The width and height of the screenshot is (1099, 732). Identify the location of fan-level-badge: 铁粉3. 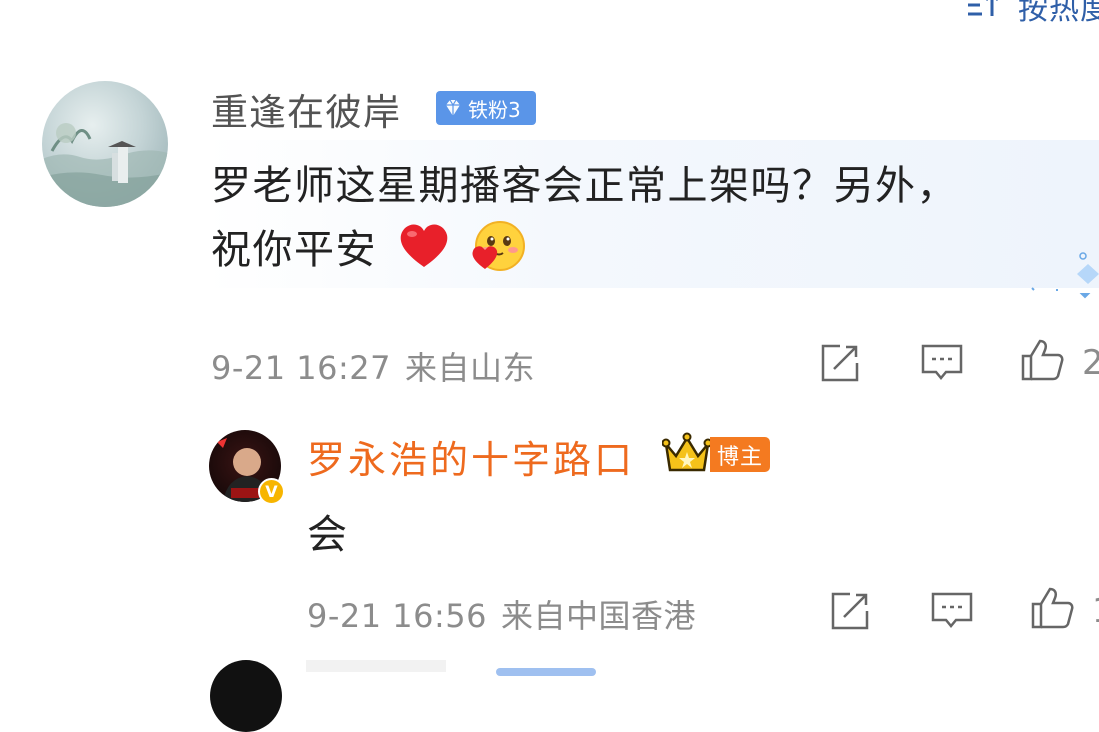
(486, 108).